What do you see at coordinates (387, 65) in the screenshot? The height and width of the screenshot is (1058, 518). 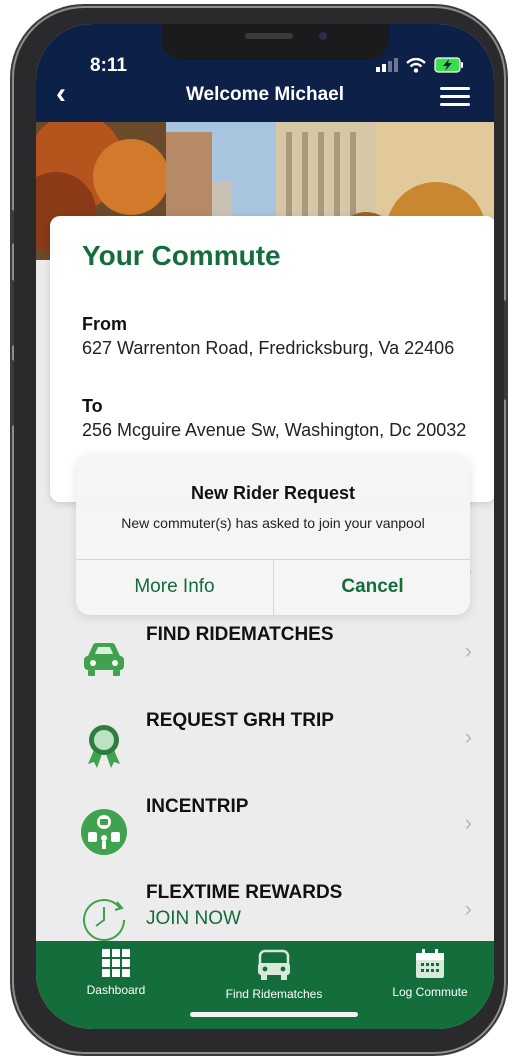 I see `signal-icon` at bounding box center [387, 65].